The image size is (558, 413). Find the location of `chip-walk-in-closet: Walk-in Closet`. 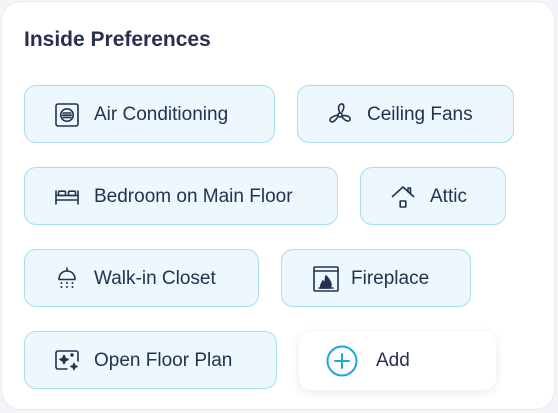

chip-walk-in-closet: Walk-in Closet is located at coordinates (141, 278).